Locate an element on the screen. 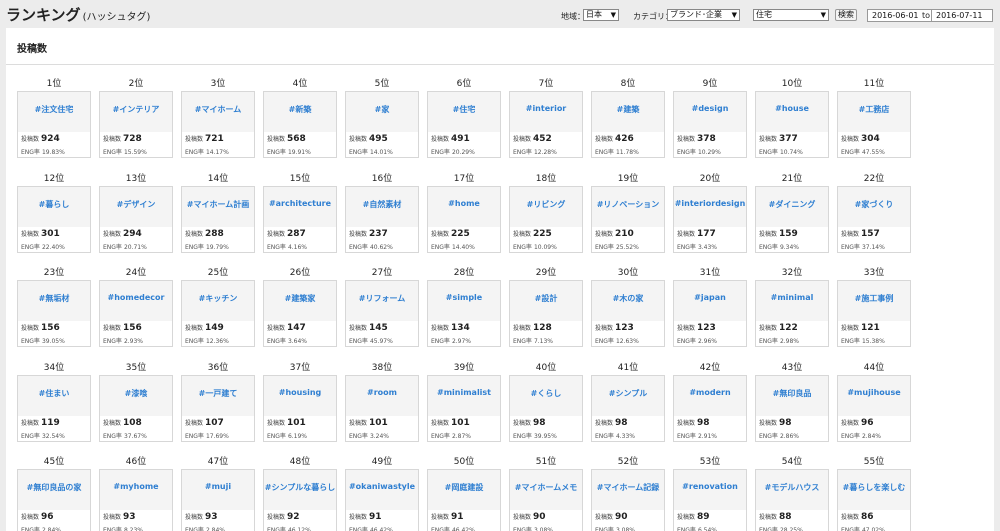  hashtag-link: #住宅 is located at coordinates (464, 109).